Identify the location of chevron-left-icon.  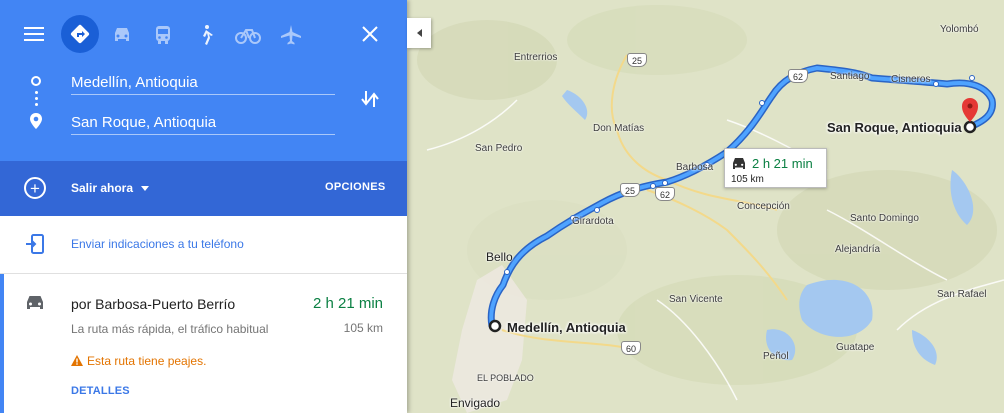
(419, 33).